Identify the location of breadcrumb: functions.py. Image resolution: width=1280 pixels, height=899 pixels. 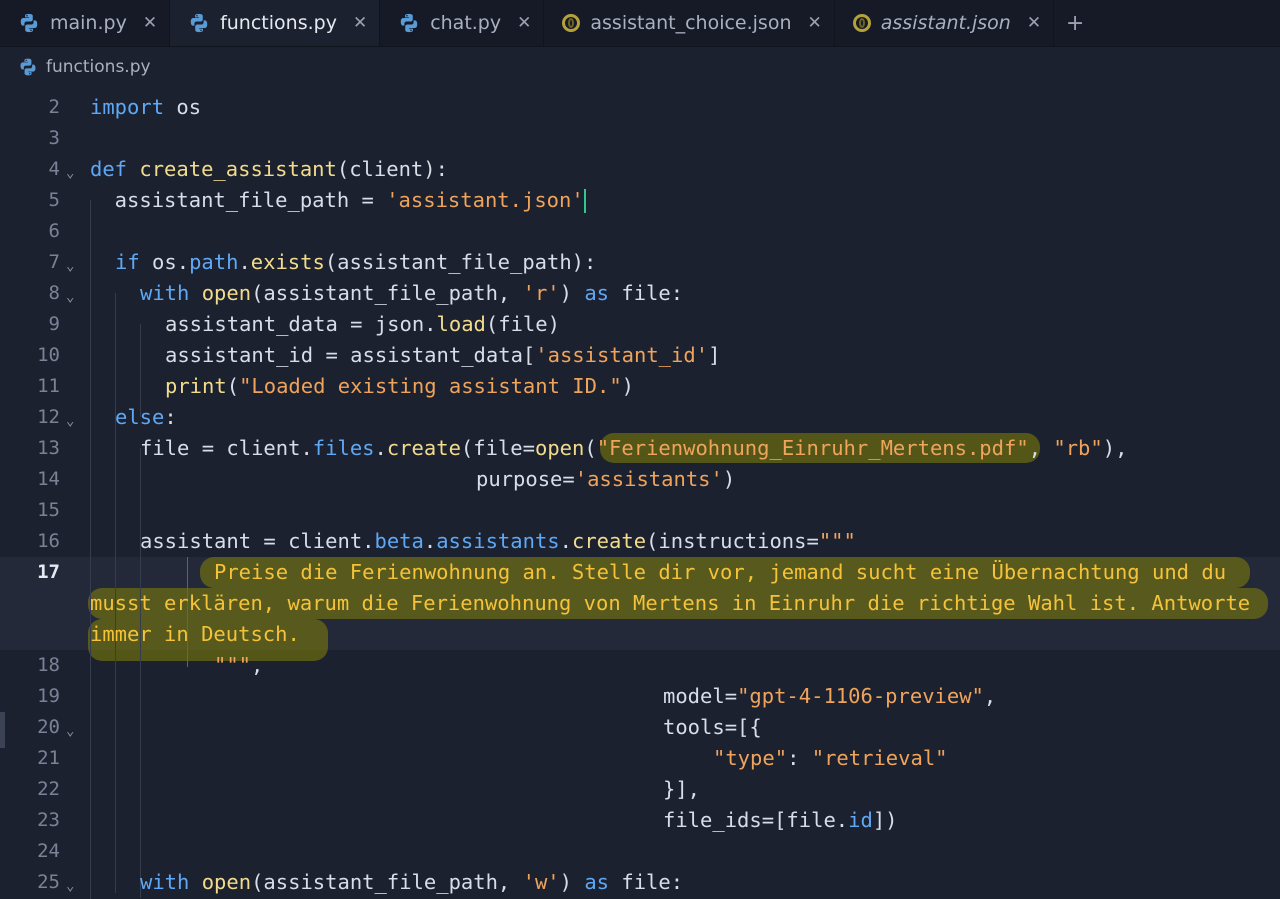
(640, 67).